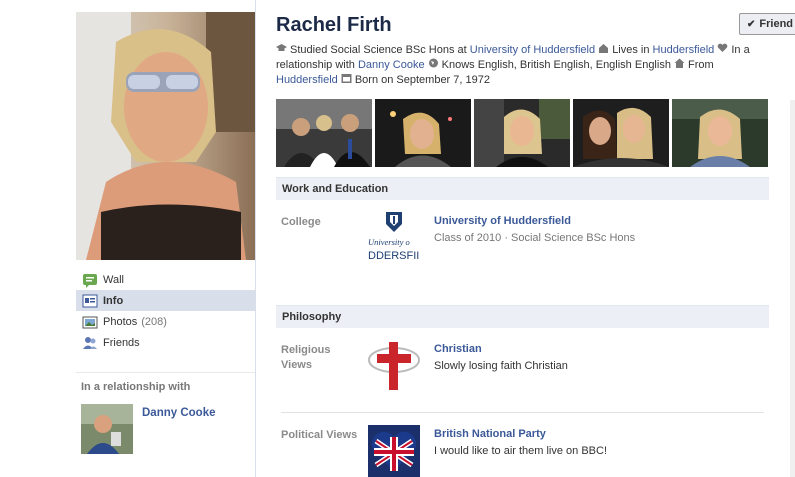 The width and height of the screenshot is (795, 477). Describe the element at coordinates (166, 136) in the screenshot. I see `profile-photo` at that location.